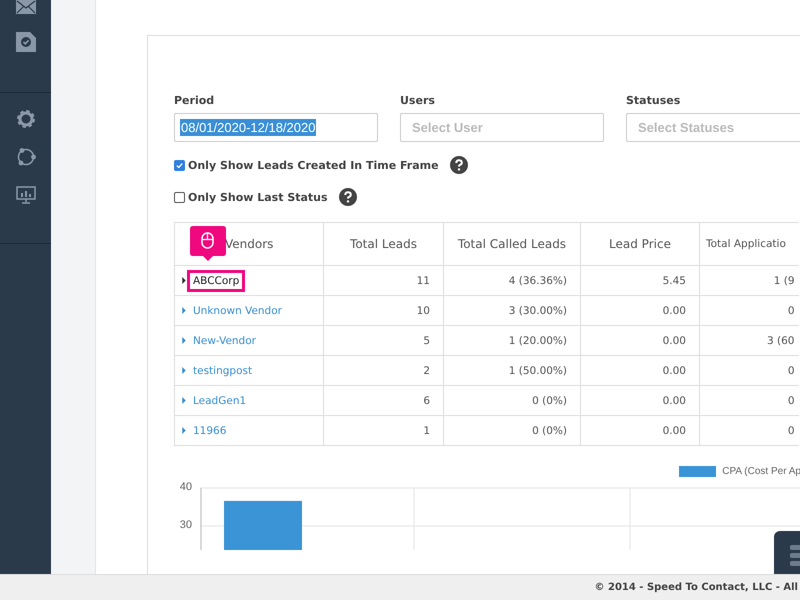 The height and width of the screenshot is (600, 800). Describe the element at coordinates (26, 42) in the screenshot. I see `check-document-icon` at that location.